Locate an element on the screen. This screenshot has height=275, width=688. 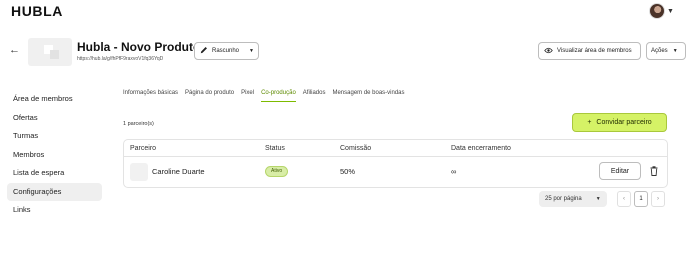
invite-partner-button: + Convidar parceiro is located at coordinates (619, 122).